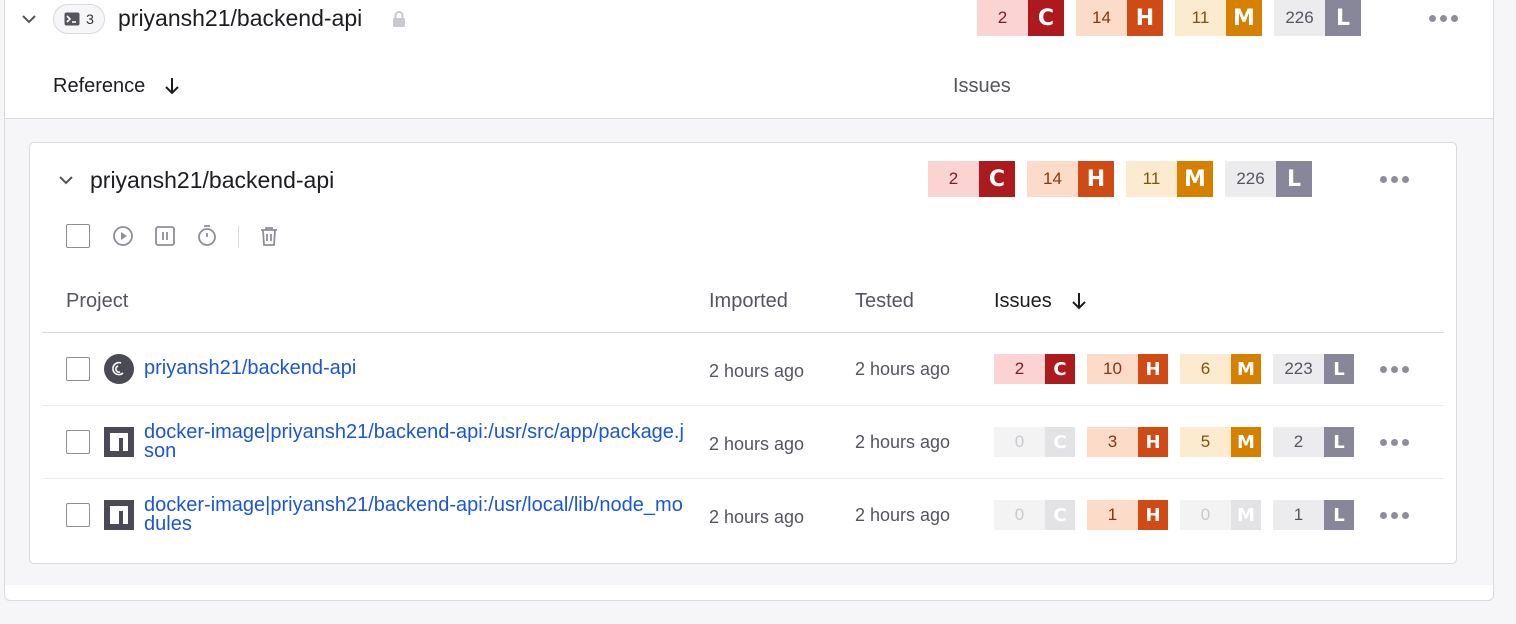 This screenshot has width=1516, height=624. What do you see at coordinates (72, 19) in the screenshot?
I see `cli-icon` at bounding box center [72, 19].